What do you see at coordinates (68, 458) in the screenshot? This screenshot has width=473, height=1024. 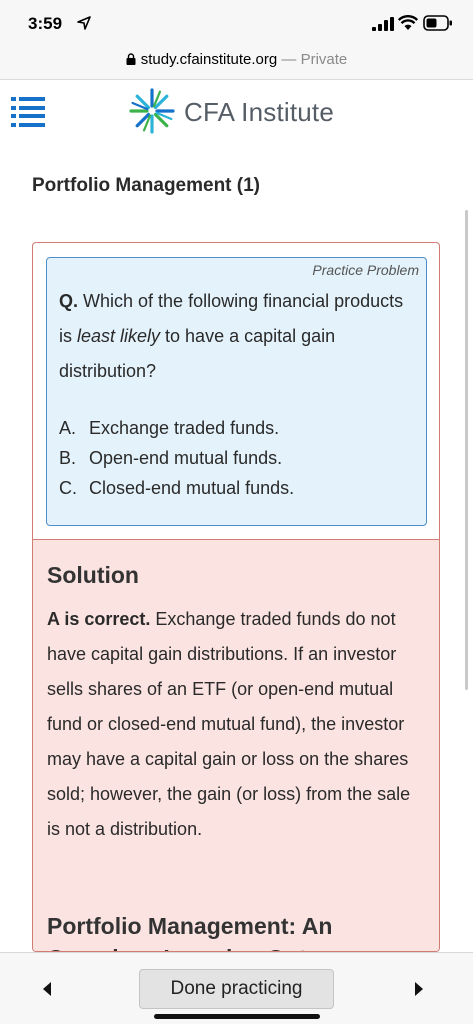 I see `option-letter: B.` at bounding box center [68, 458].